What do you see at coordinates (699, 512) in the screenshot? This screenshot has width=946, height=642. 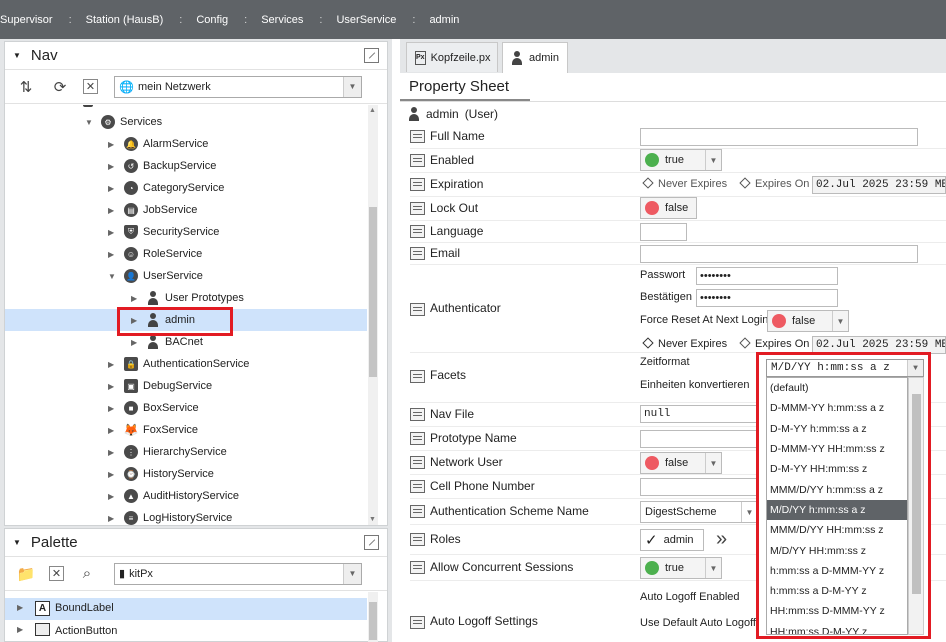 I see `auth-scheme-select: DigestScheme ▼` at bounding box center [699, 512].